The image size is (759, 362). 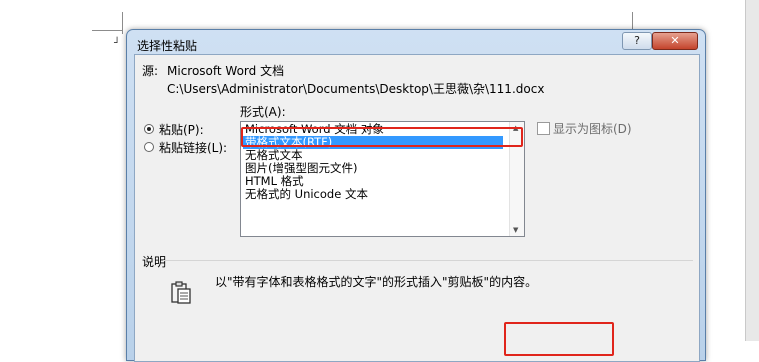 What do you see at coordinates (181, 294) in the screenshot?
I see `clipboard-icon` at bounding box center [181, 294].